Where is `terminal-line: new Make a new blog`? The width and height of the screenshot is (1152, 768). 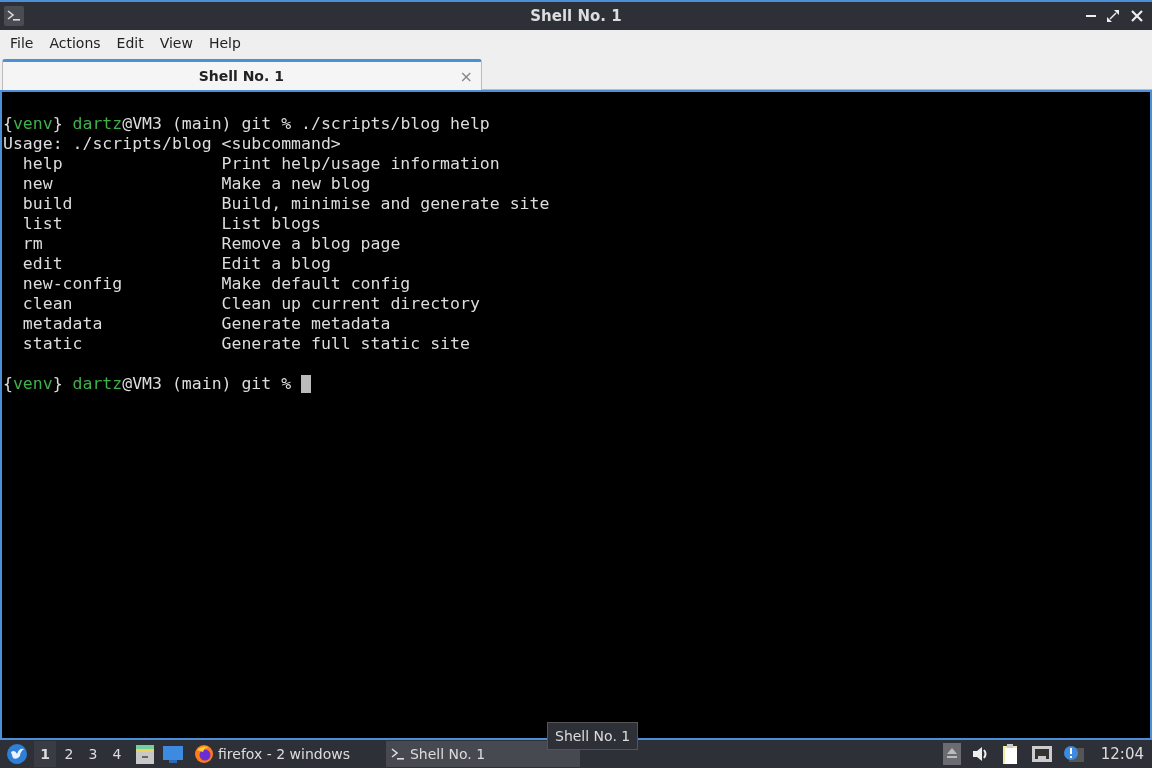 terminal-line: new Make a new blog is located at coordinates (196, 184).